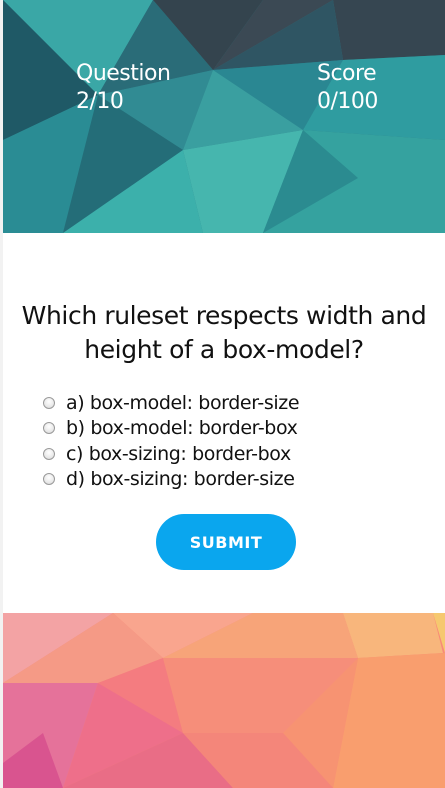 Image resolution: width=445 pixels, height=788 pixels. Describe the element at coordinates (347, 73) in the screenshot. I see `score-label: Score` at that location.